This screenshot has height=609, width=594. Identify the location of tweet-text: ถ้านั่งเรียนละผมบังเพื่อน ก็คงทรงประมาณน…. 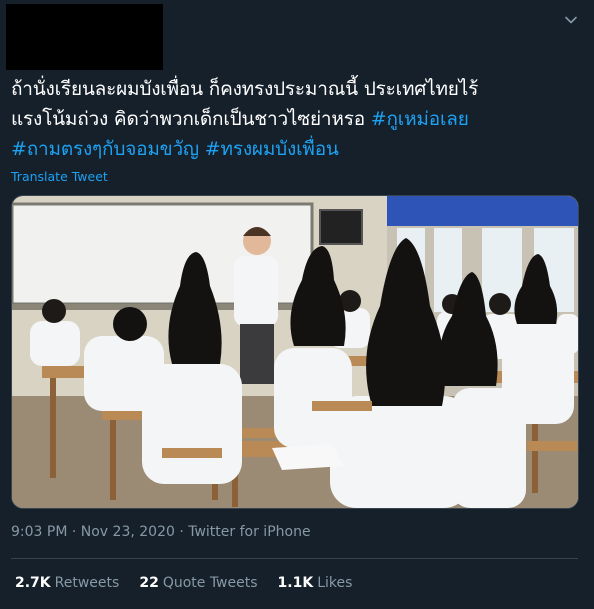
(297, 119).